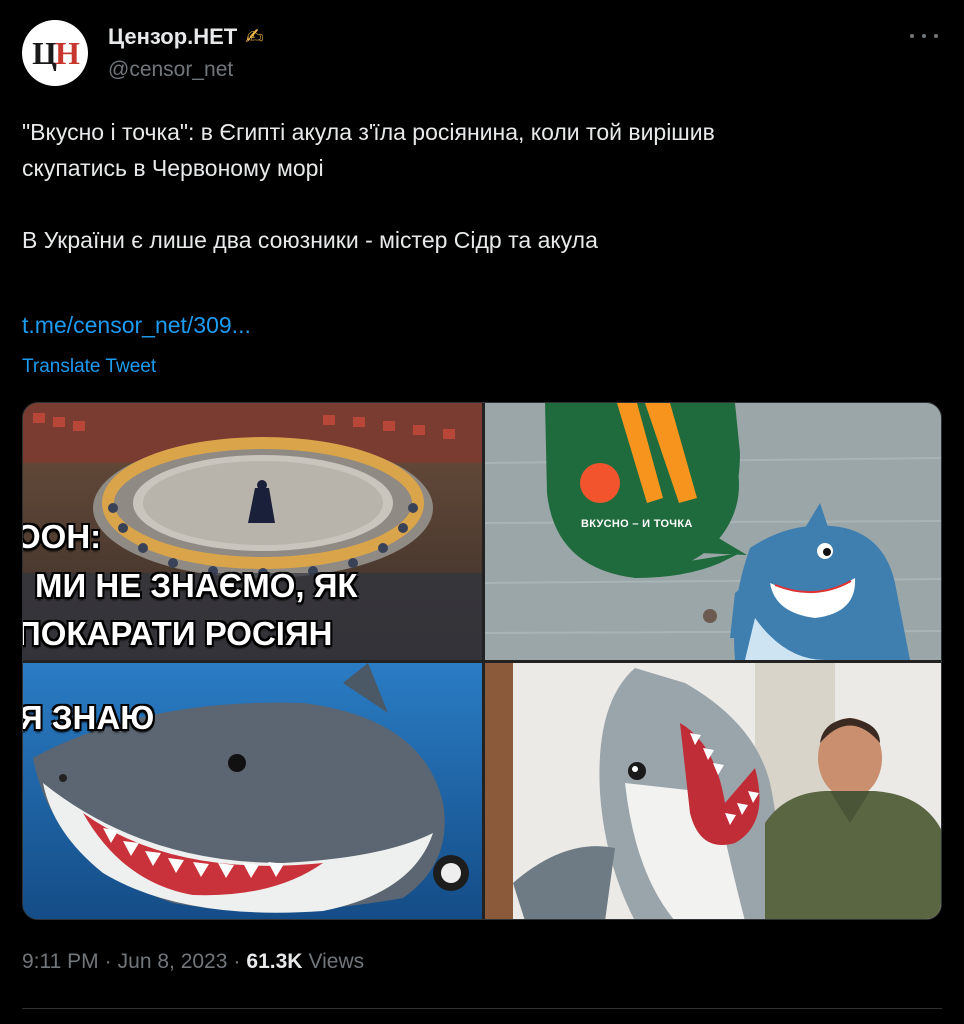  I want to click on user-handle: @censor_net, so click(170, 70).